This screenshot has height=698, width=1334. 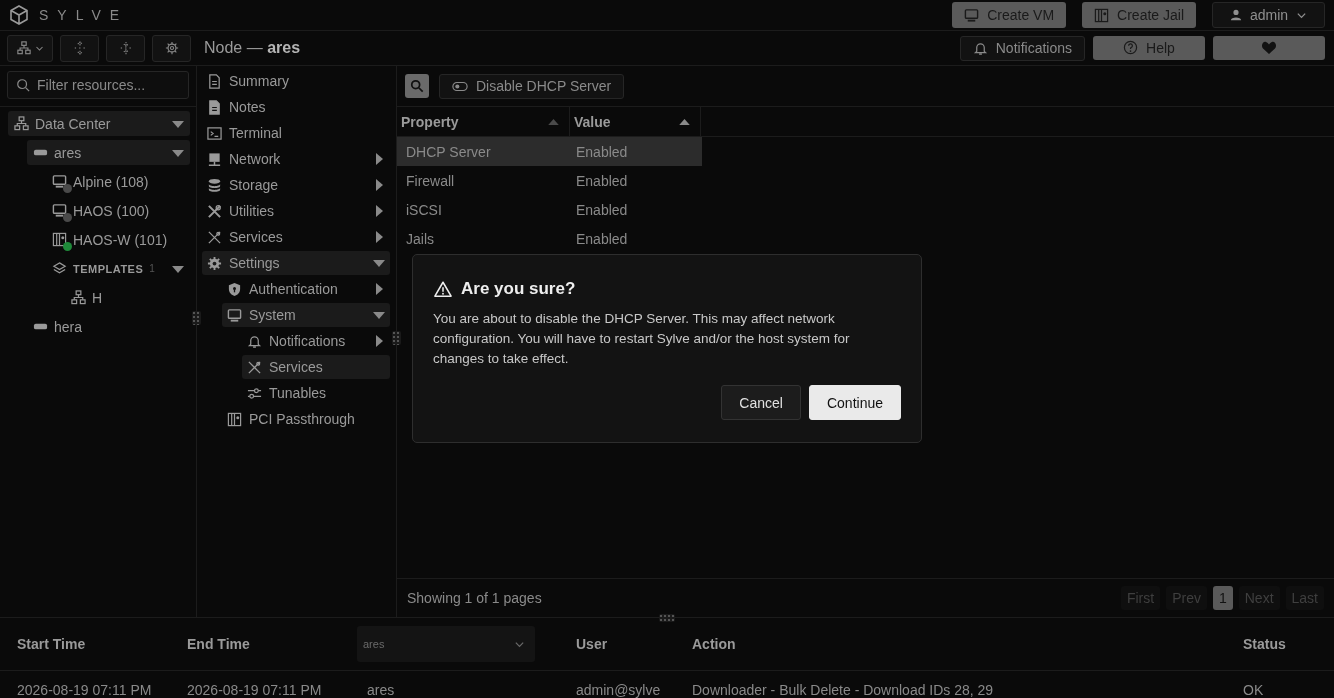 I want to click on column-header: Action, so click(x=714, y=644).